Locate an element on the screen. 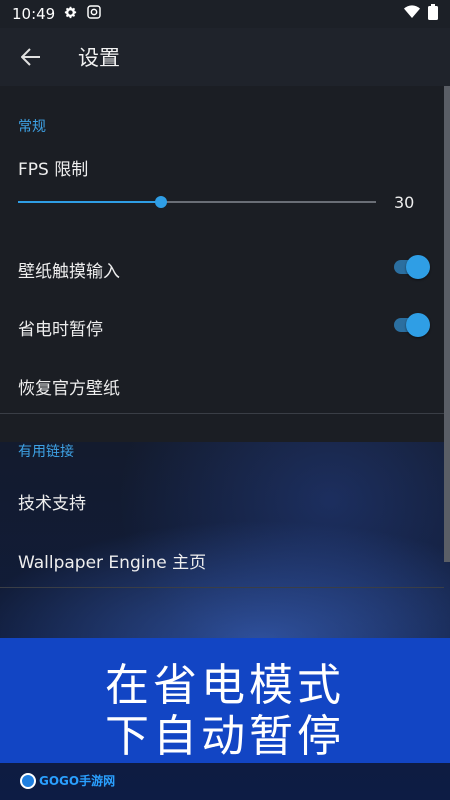 The image size is (450, 800). watermark-logo: GOGO手游网 is located at coordinates (67, 780).